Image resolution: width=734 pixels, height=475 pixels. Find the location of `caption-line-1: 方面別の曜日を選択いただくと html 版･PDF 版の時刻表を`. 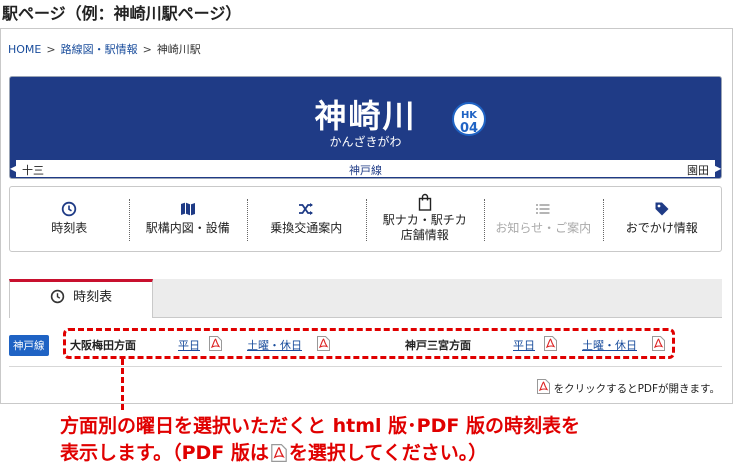

caption-line-1: 方面別の曜日を選択いただくと html 版･PDF 版の時刻表を is located at coordinates (320, 426).